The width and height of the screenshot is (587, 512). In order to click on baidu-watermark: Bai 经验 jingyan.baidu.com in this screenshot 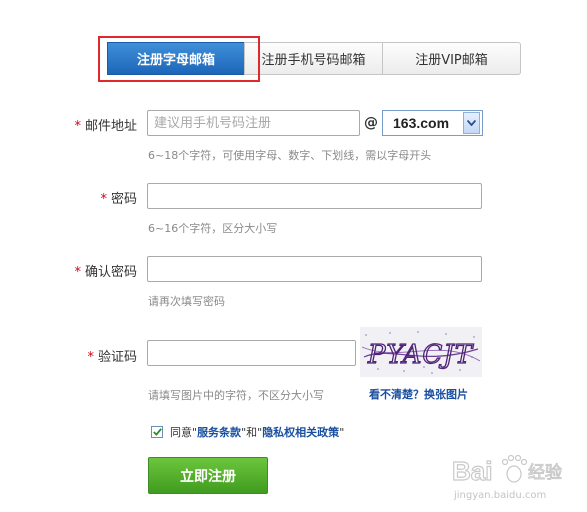, I will do `click(514, 478)`.